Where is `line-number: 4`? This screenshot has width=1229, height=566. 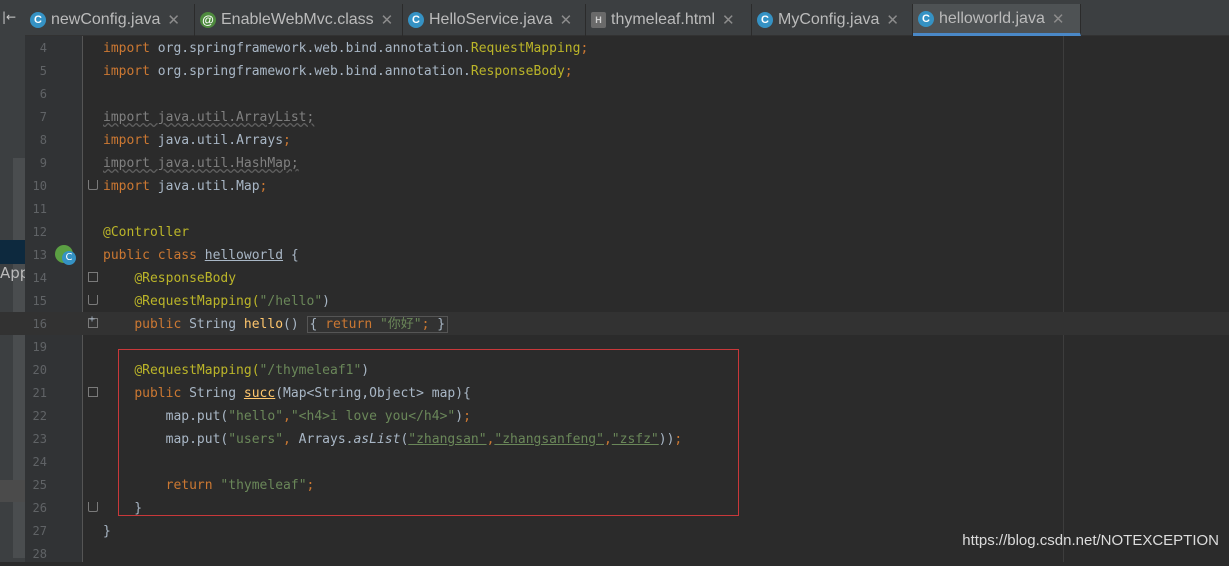
line-number: 4 is located at coordinates (43, 48).